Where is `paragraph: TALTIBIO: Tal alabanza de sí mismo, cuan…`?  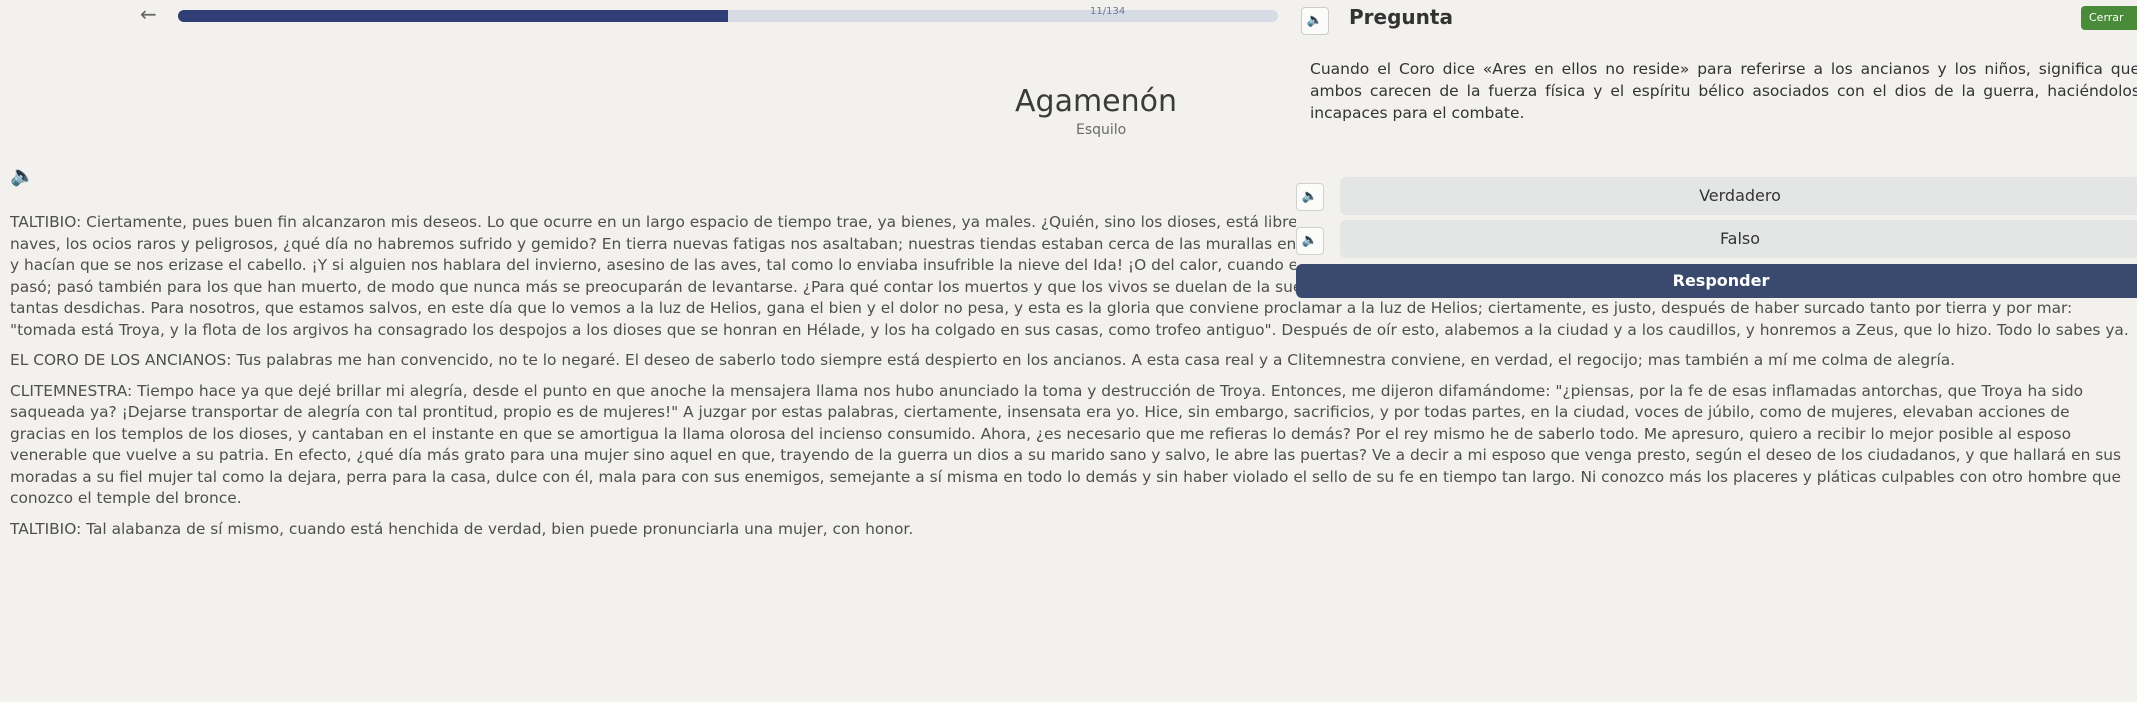 paragraph: TALTIBIO: Tal alabanza de sí mismo, cuan… is located at coordinates (462, 528).